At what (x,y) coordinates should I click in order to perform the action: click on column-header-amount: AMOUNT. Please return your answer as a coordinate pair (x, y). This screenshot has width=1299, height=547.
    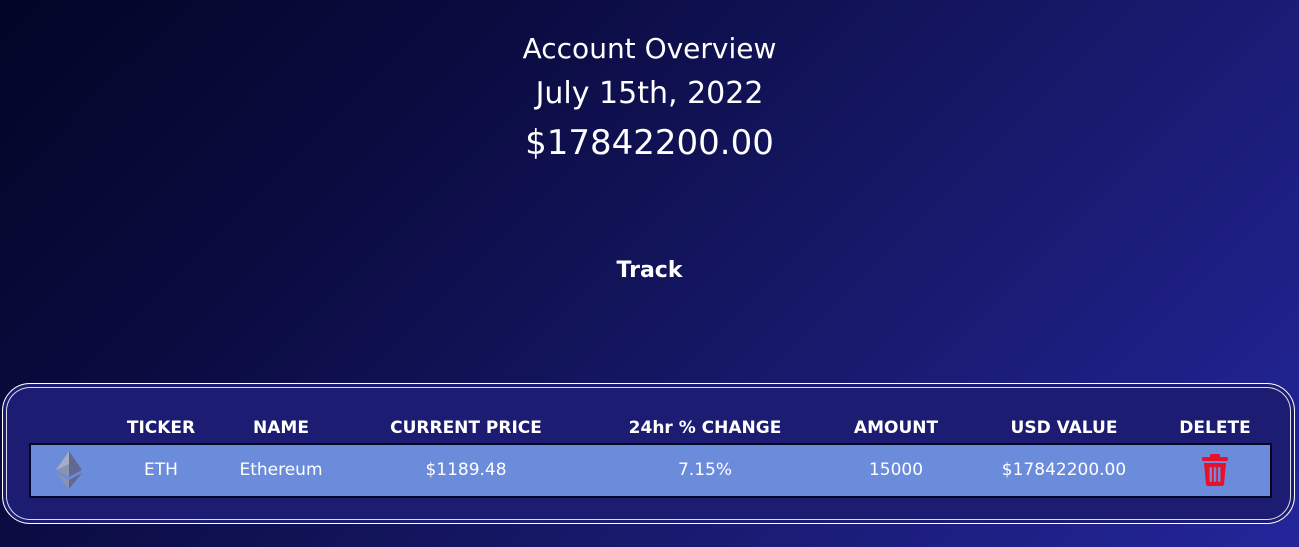
    Looking at the image, I should click on (896, 428).